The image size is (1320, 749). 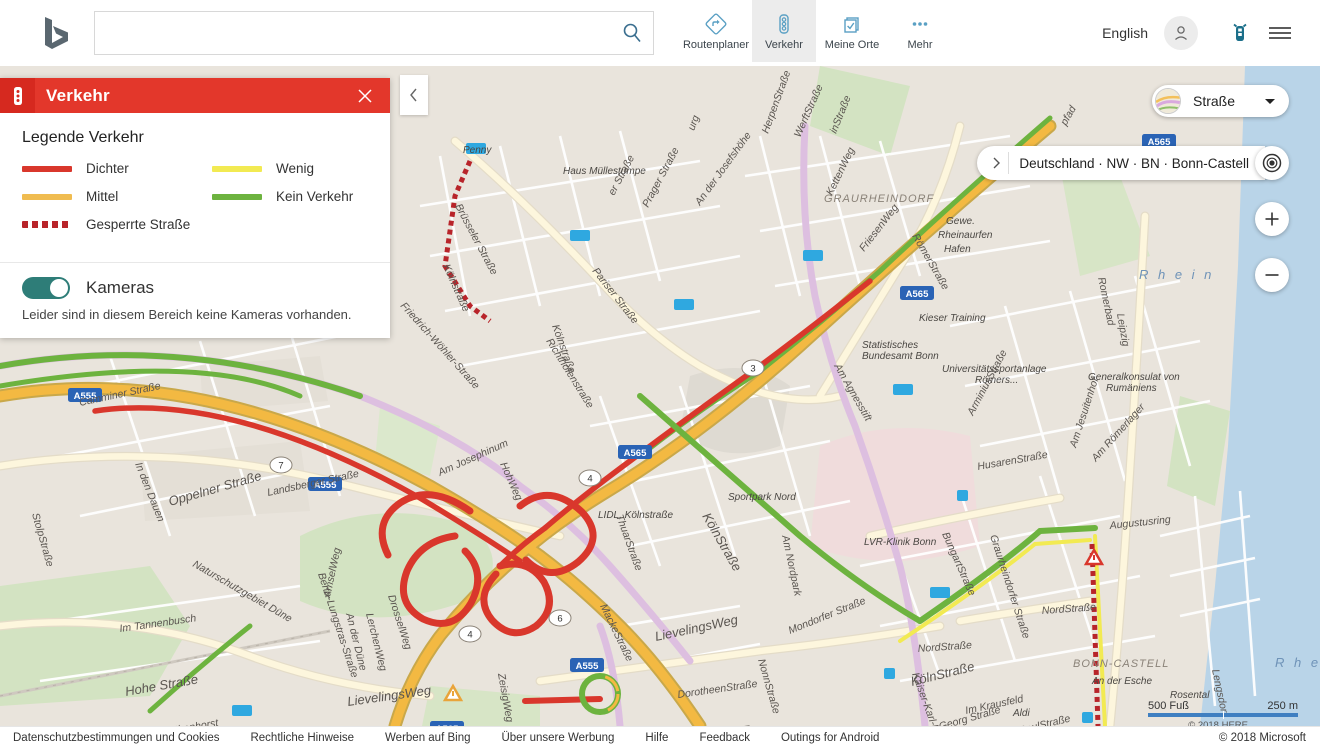 I want to click on svg-text: GRAURHEINDORF, so click(x=879, y=199).